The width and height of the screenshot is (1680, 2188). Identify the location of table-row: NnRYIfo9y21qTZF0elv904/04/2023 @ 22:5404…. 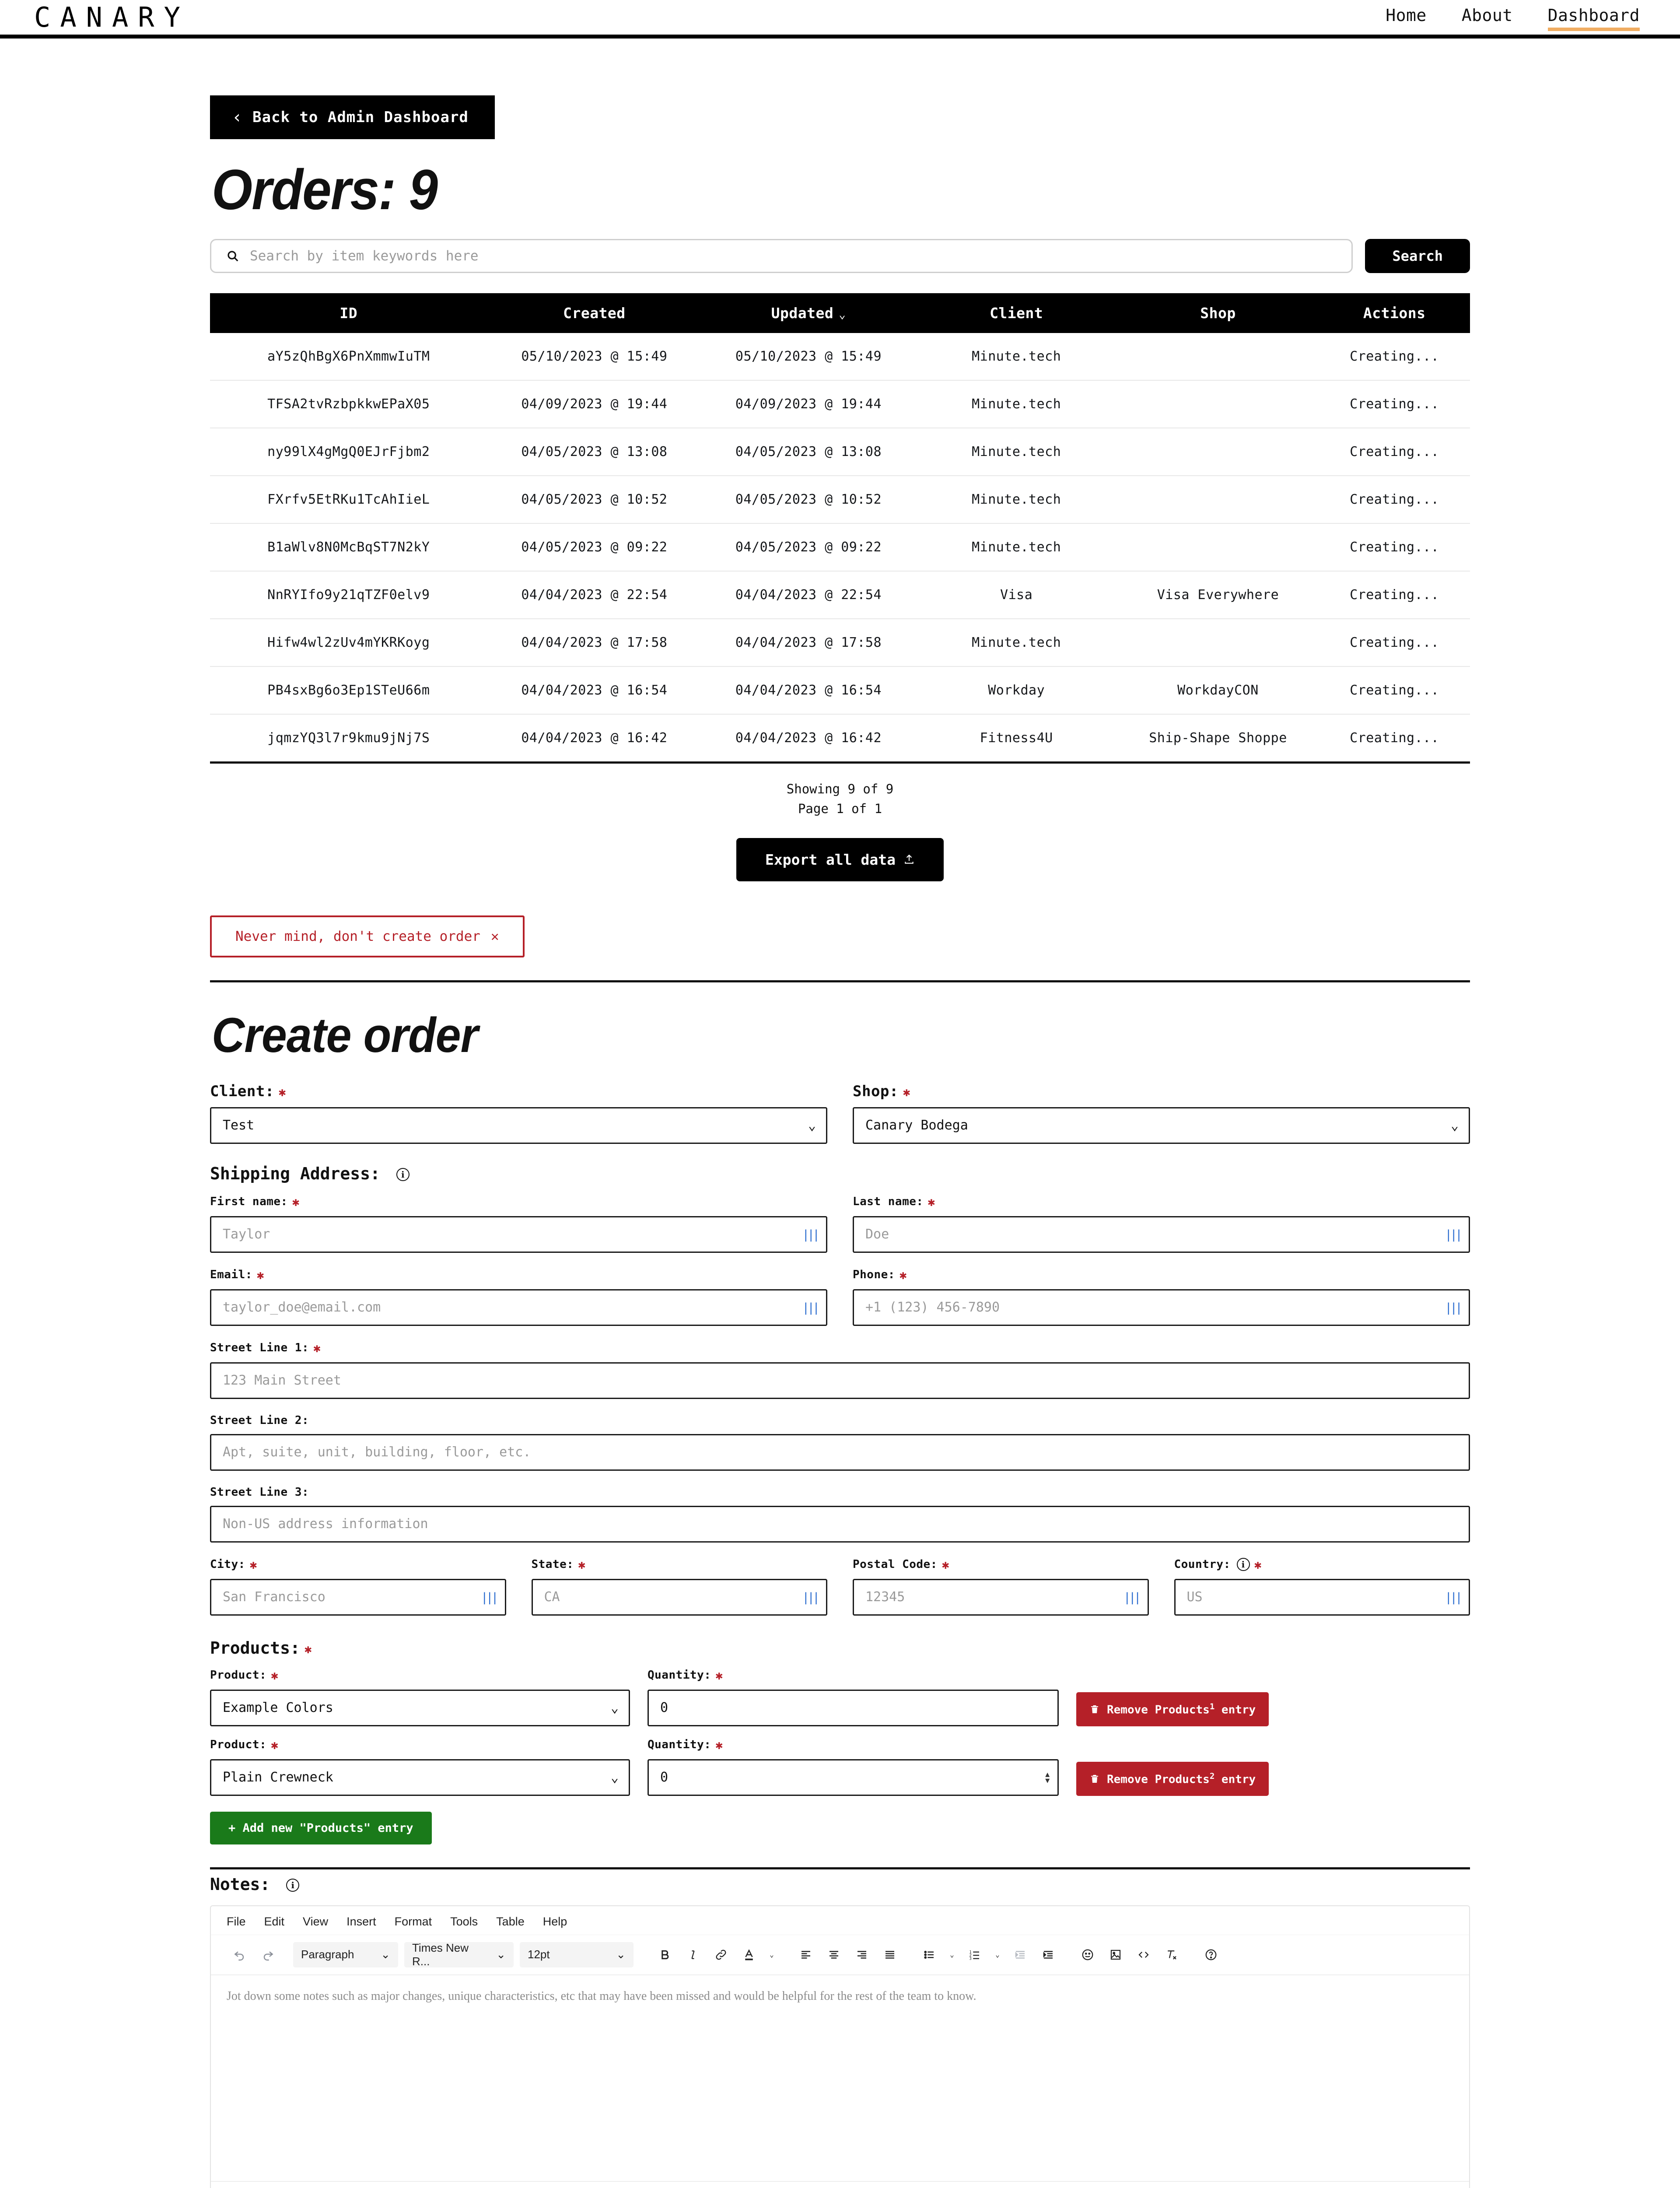
(840, 595).